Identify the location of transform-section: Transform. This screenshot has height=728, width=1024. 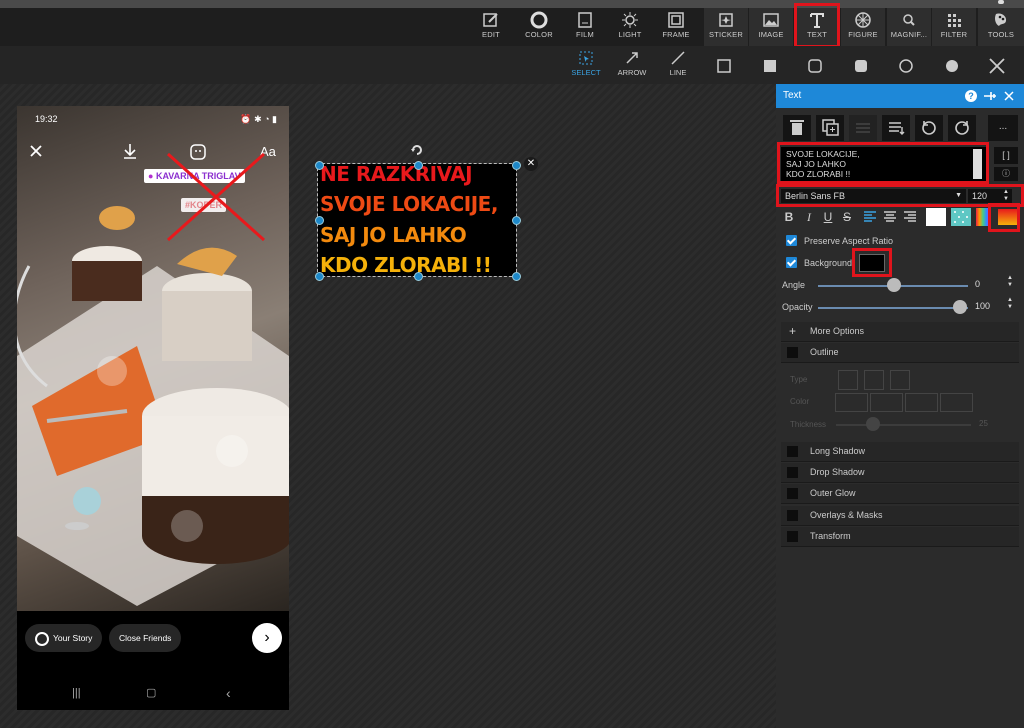
(900, 537).